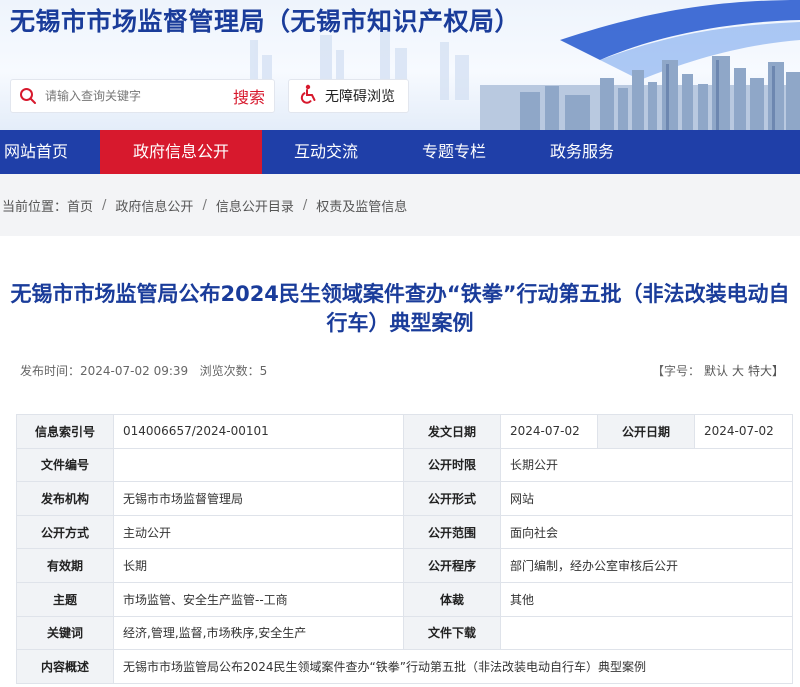  Describe the element at coordinates (249, 96) in the screenshot. I see `search-button: 搜索` at that location.